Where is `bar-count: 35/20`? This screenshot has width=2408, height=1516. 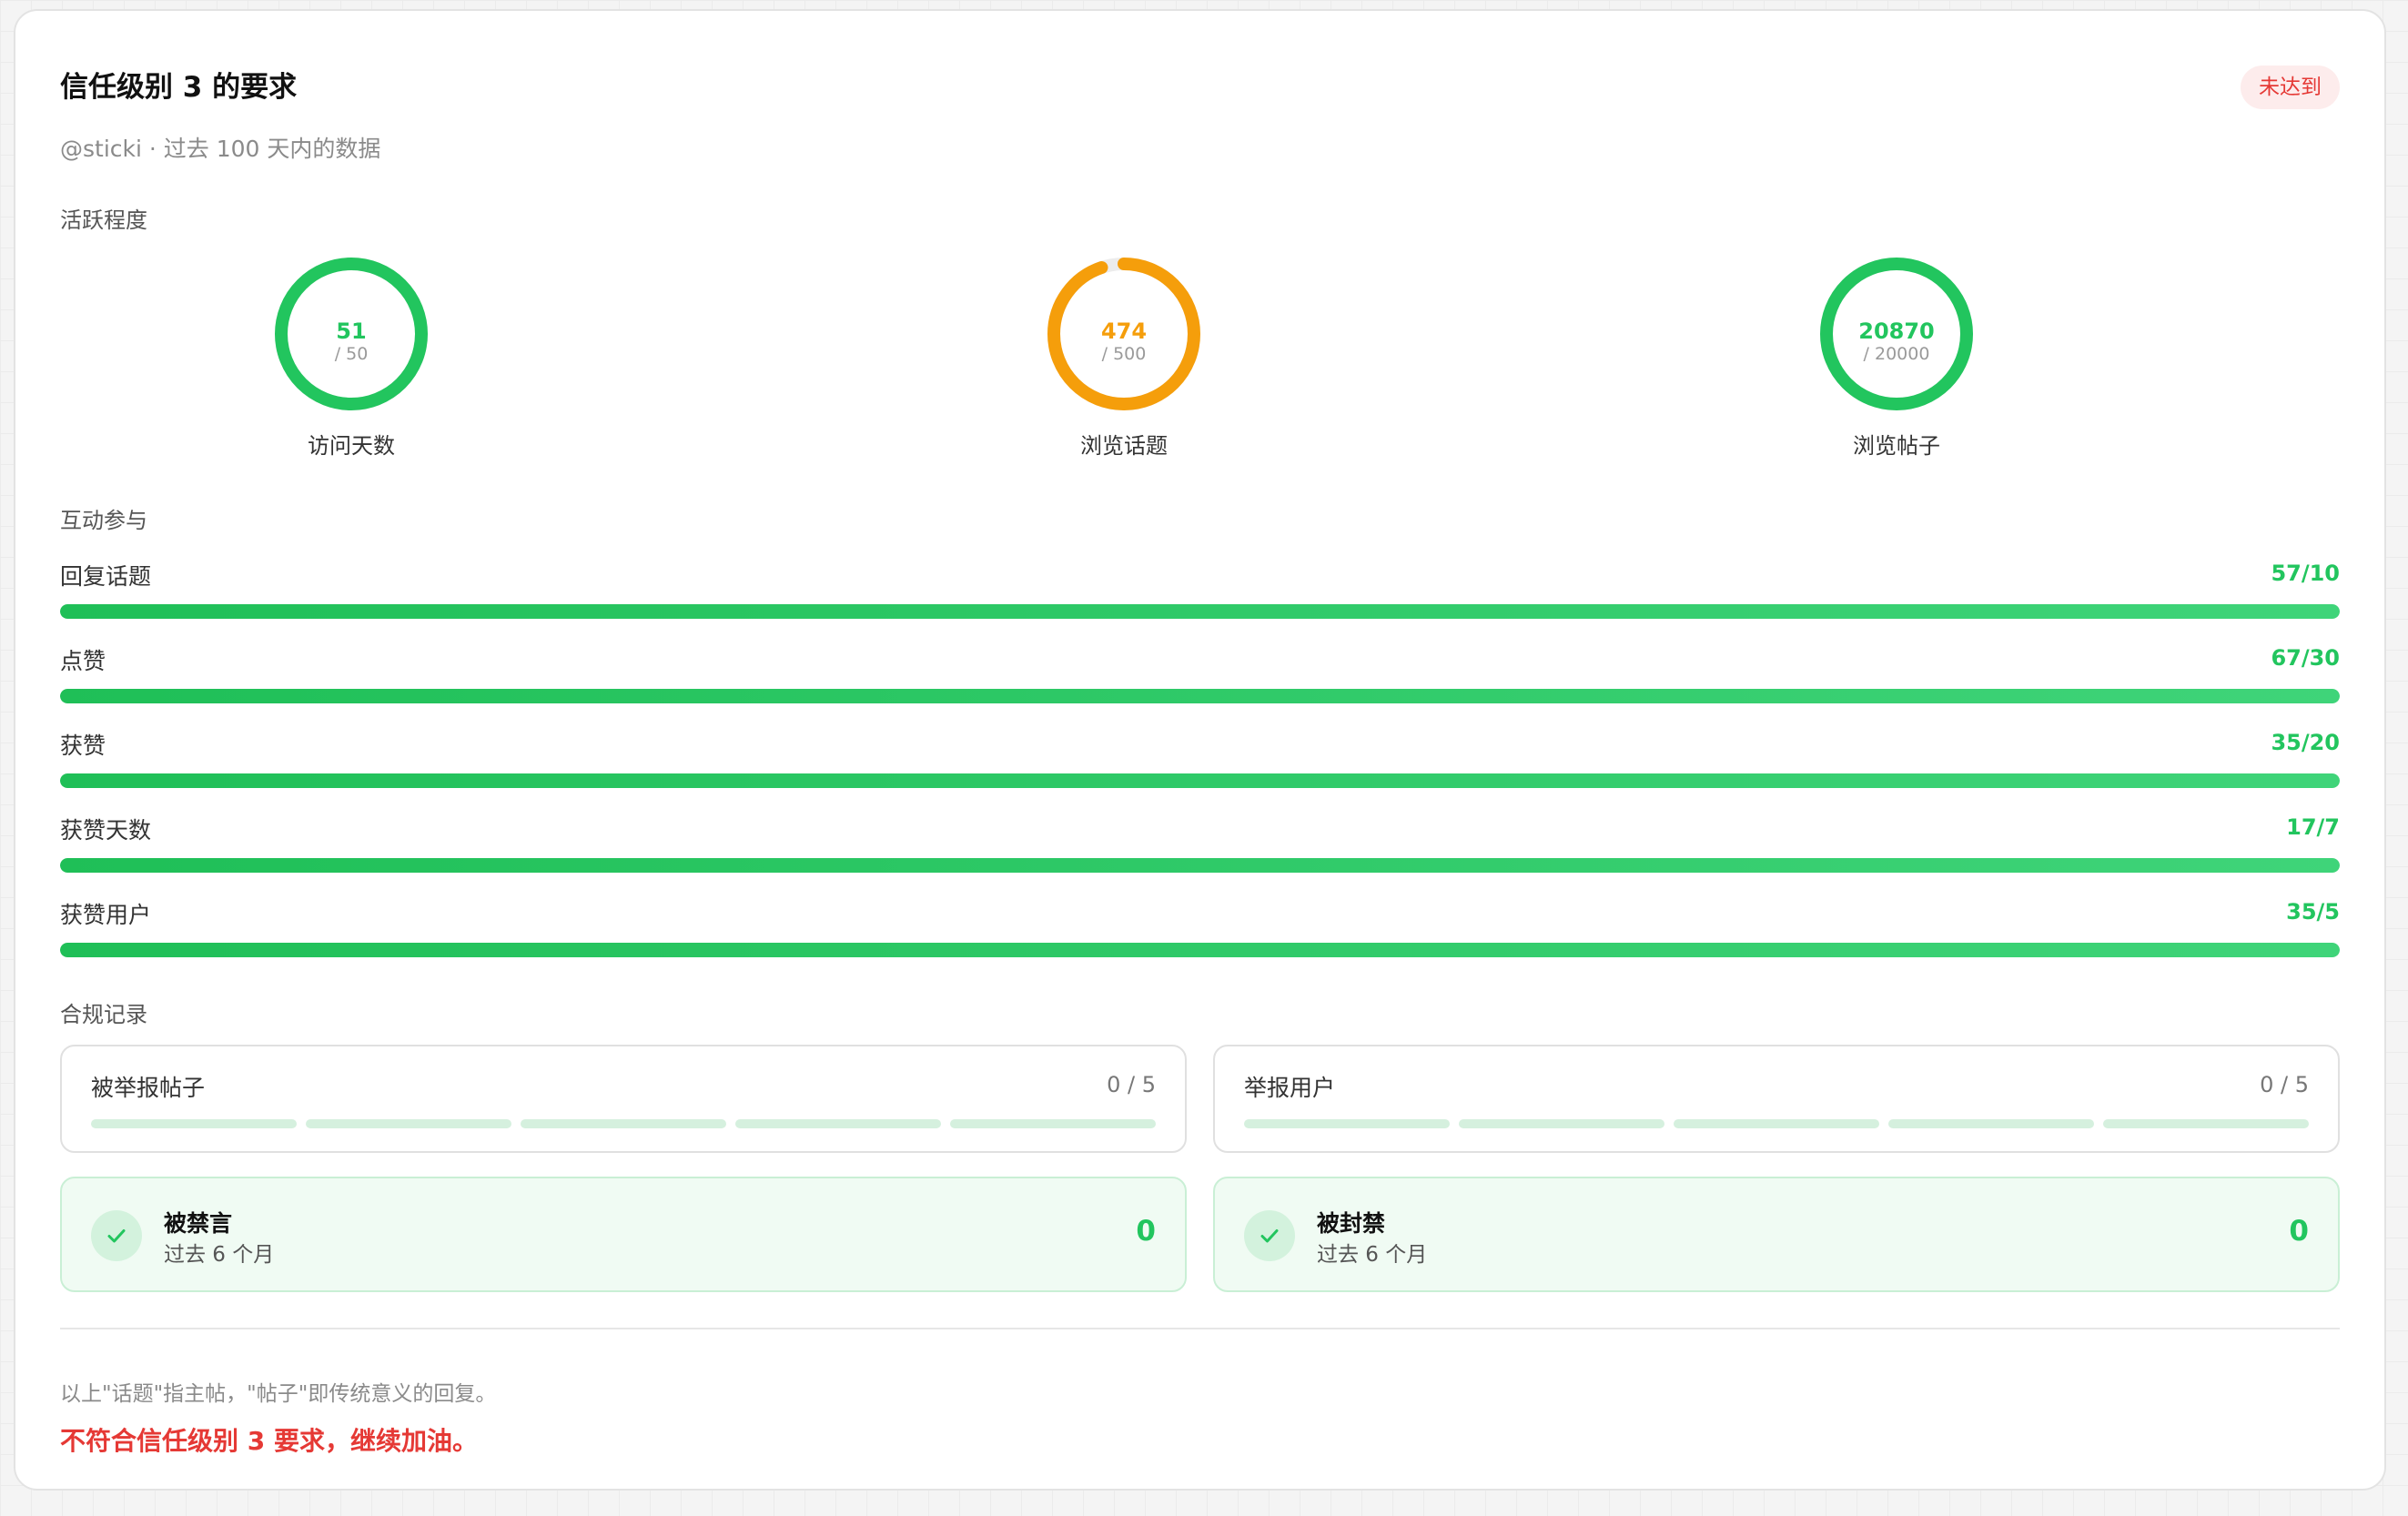
bar-count: 35/20 is located at coordinates (2305, 742).